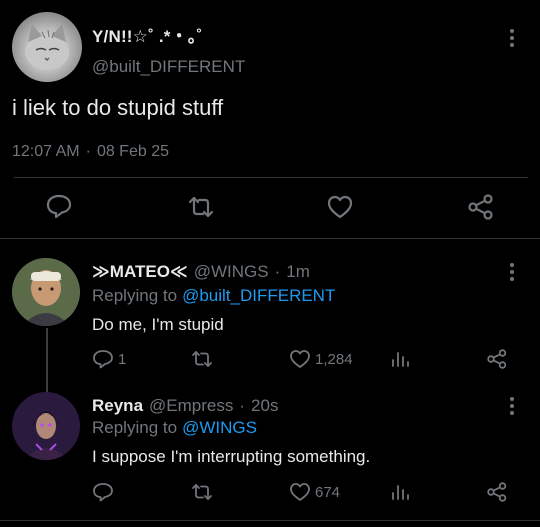 The height and width of the screenshot is (527, 540). Describe the element at coordinates (334, 359) in the screenshot. I see `like-count: 1,284` at that location.